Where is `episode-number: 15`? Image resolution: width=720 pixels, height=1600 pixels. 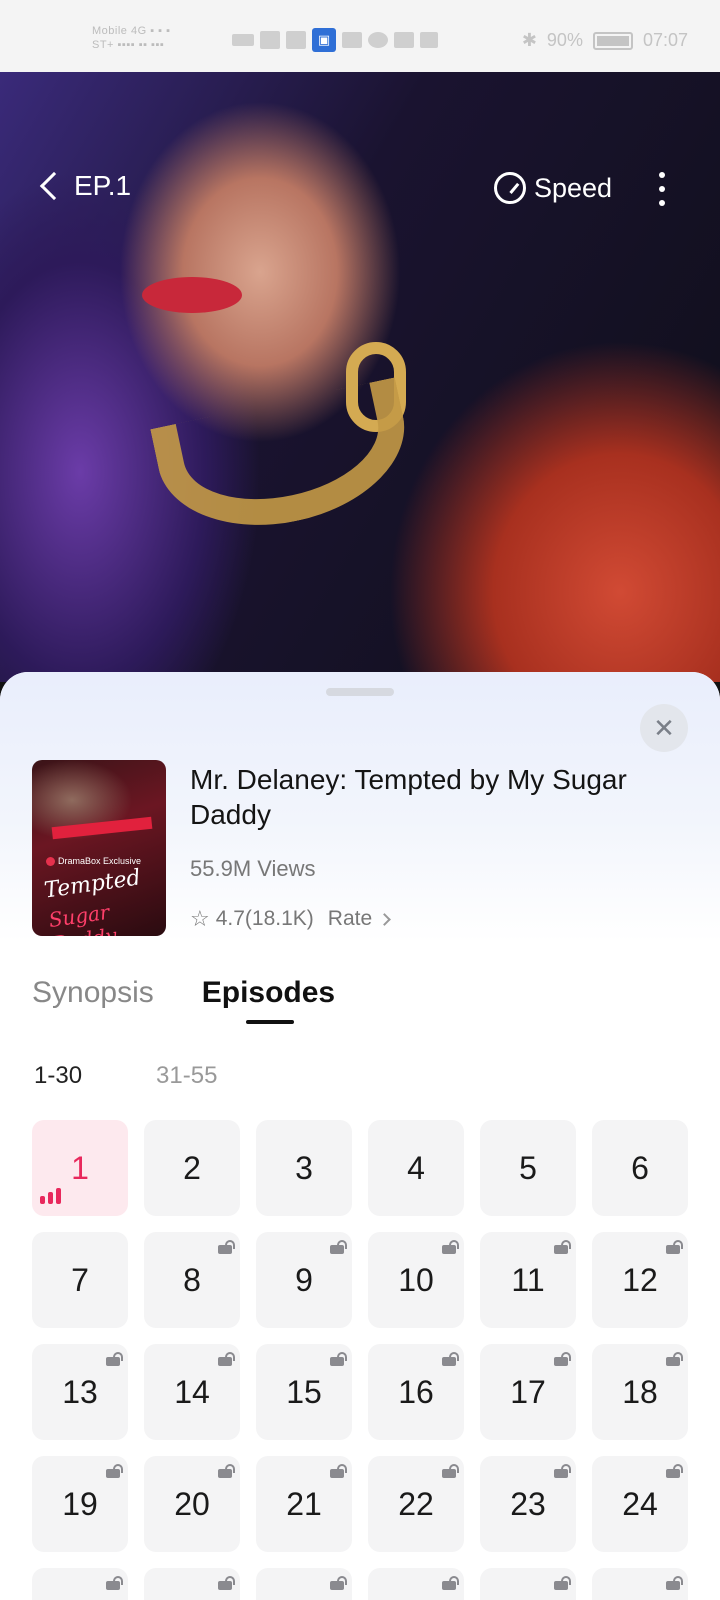 episode-number: 15 is located at coordinates (304, 1391).